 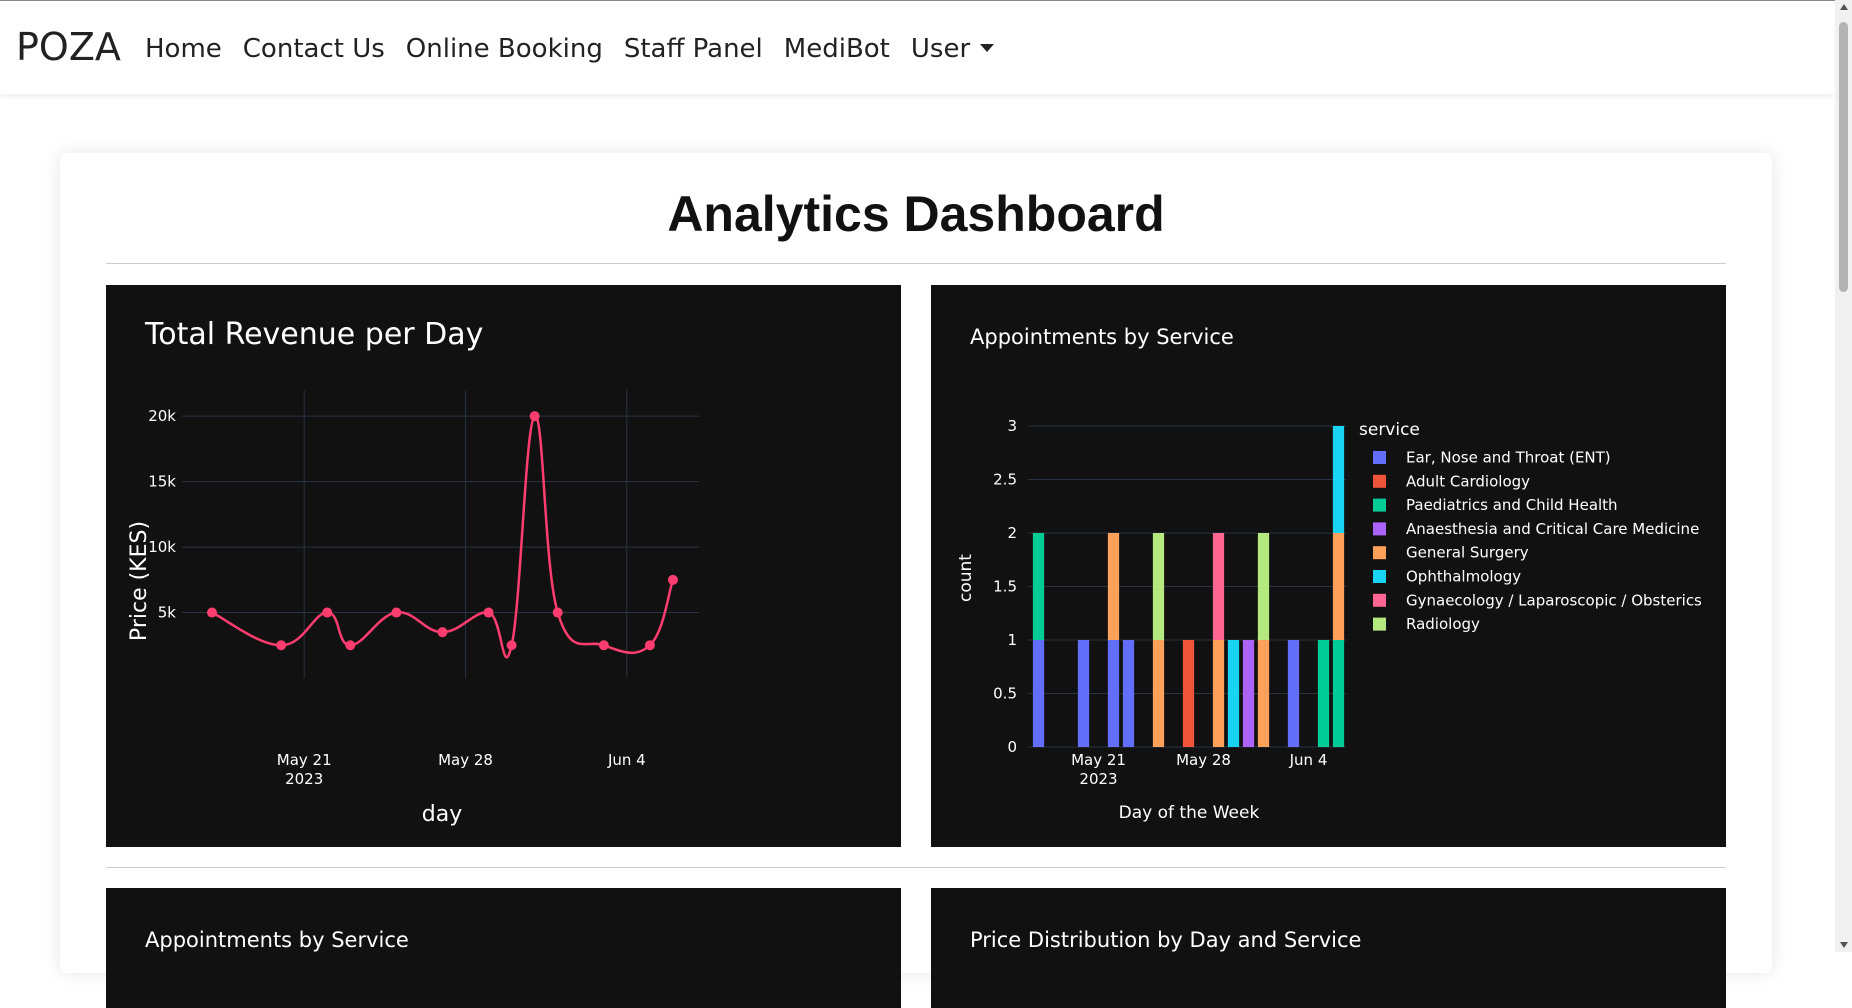 I want to click on appointments-y-tick-label: 2, so click(x=1012, y=533).